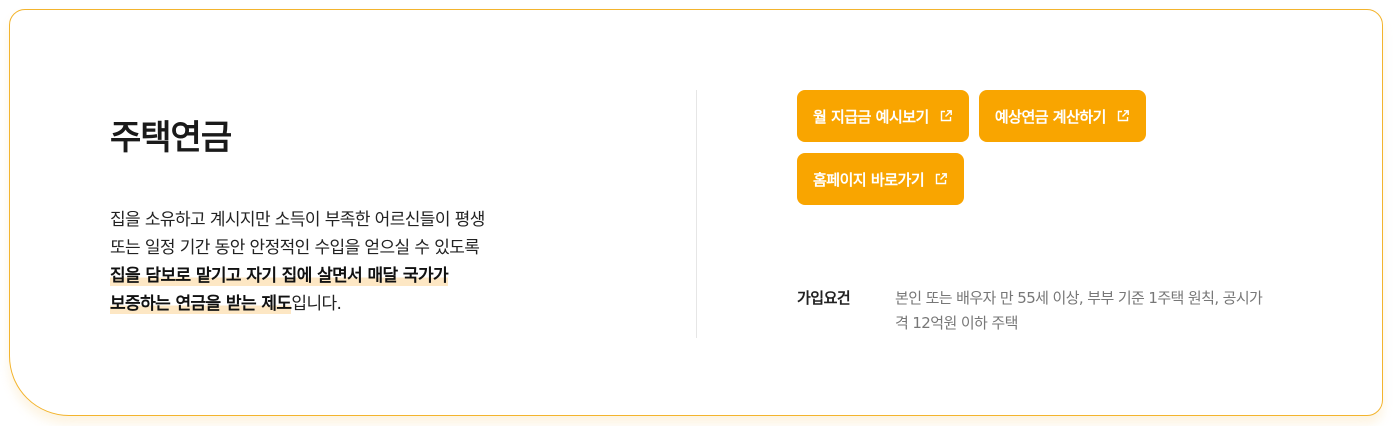  What do you see at coordinates (297, 220) in the screenshot?
I see `description-line-1: 집을 소유하고 계시지만 소득이 부족한 어르신들이 평생` at bounding box center [297, 220].